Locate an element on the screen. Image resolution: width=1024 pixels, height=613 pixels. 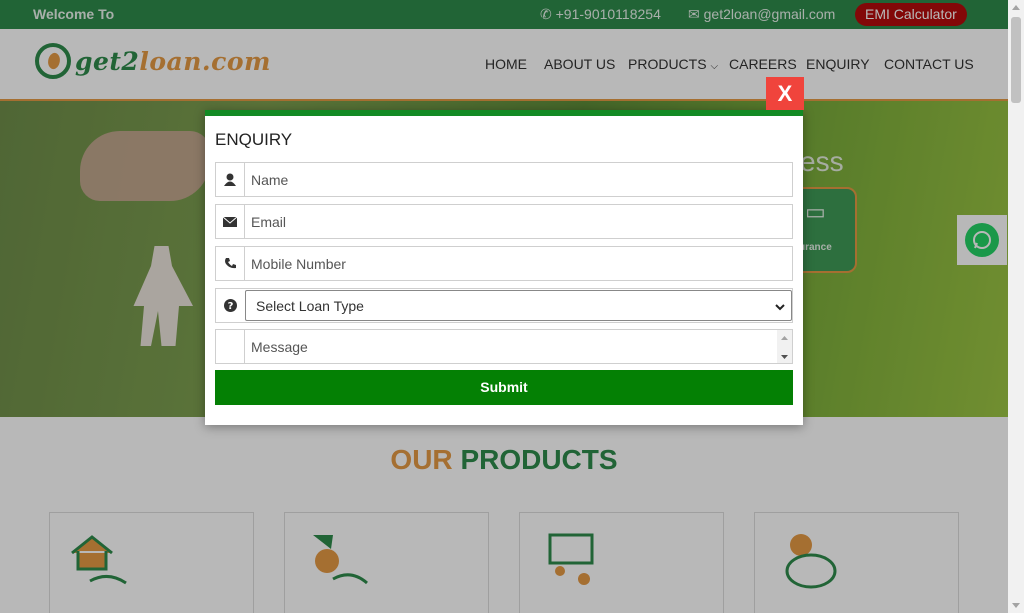
page-scrollbar is located at coordinates (1016, 306).